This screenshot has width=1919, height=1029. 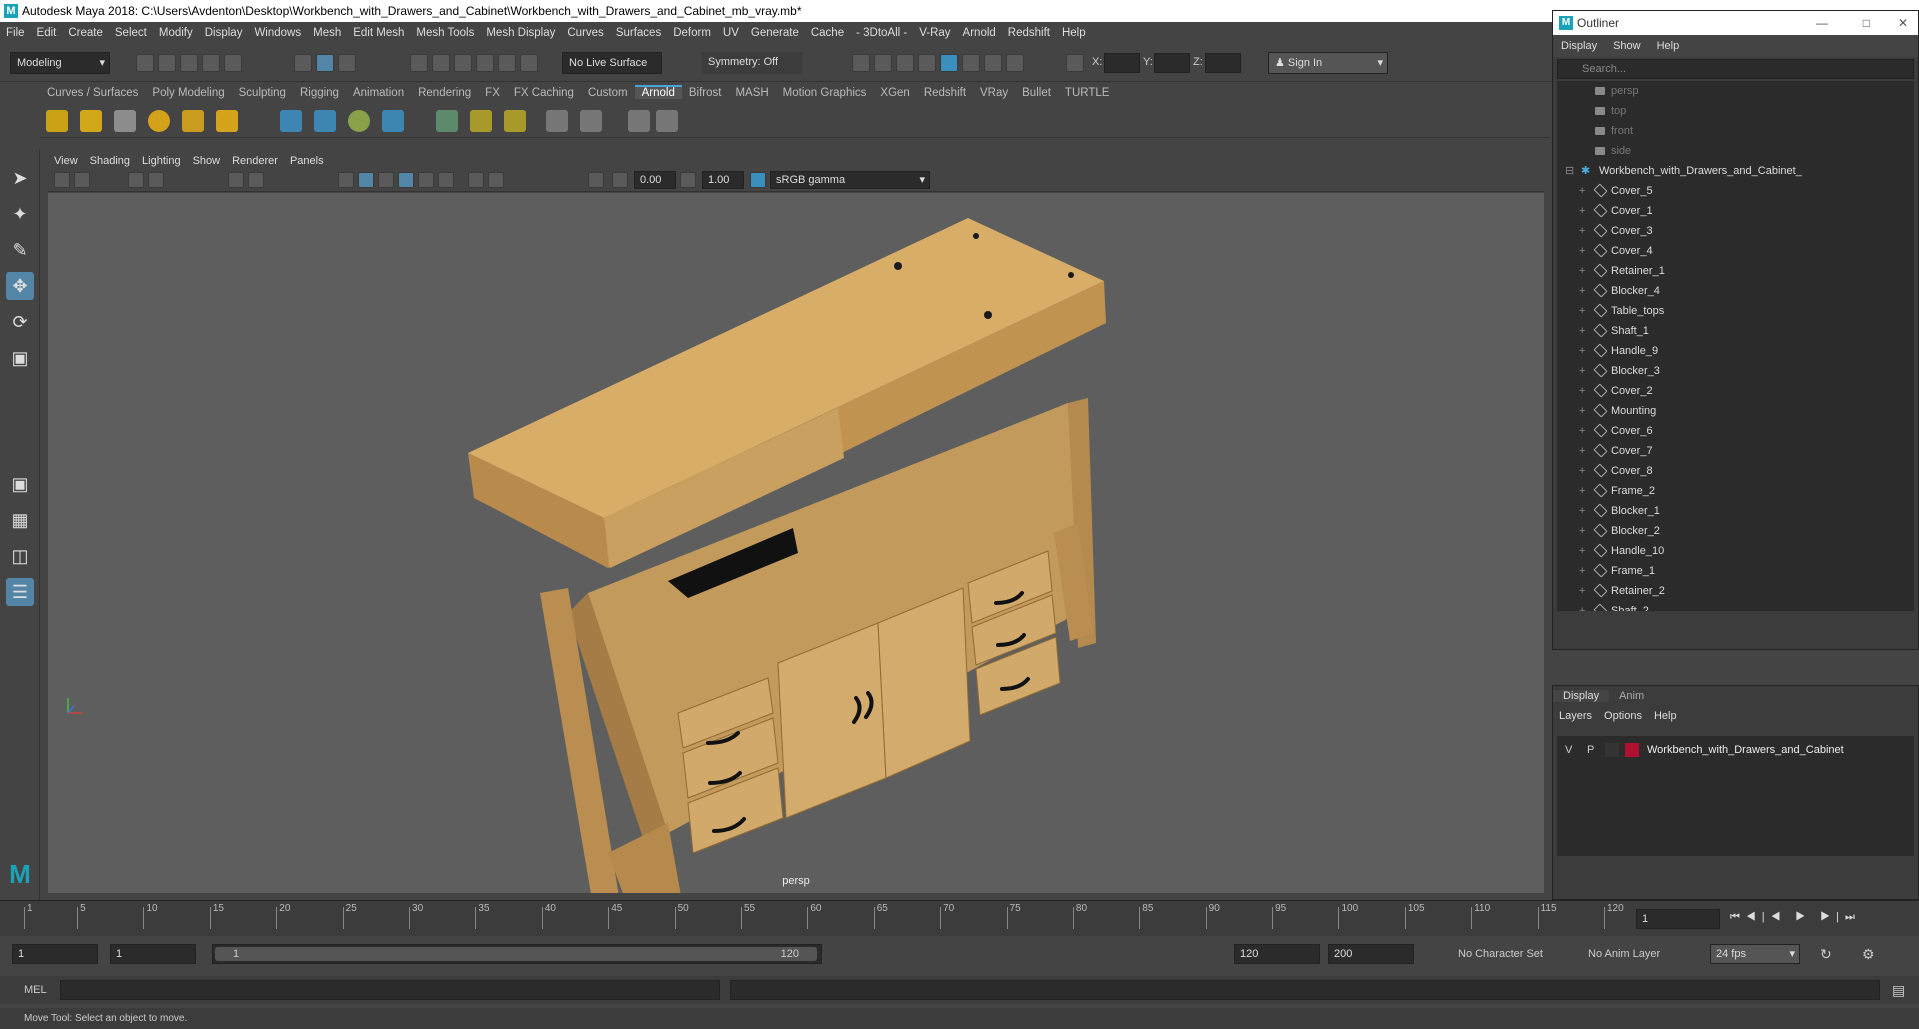 What do you see at coordinates (1735, 551) in the screenshot?
I see `outliner-item: + Handle_10` at bounding box center [1735, 551].